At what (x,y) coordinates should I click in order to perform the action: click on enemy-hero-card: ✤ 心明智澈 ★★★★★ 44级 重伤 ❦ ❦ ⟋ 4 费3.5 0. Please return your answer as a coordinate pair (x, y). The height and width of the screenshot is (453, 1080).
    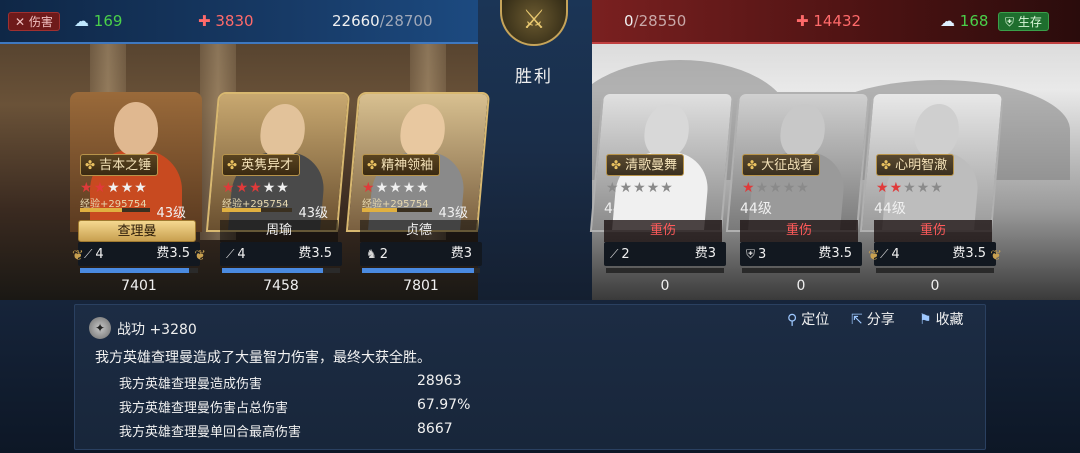
    Looking at the image, I should click on (932, 193).